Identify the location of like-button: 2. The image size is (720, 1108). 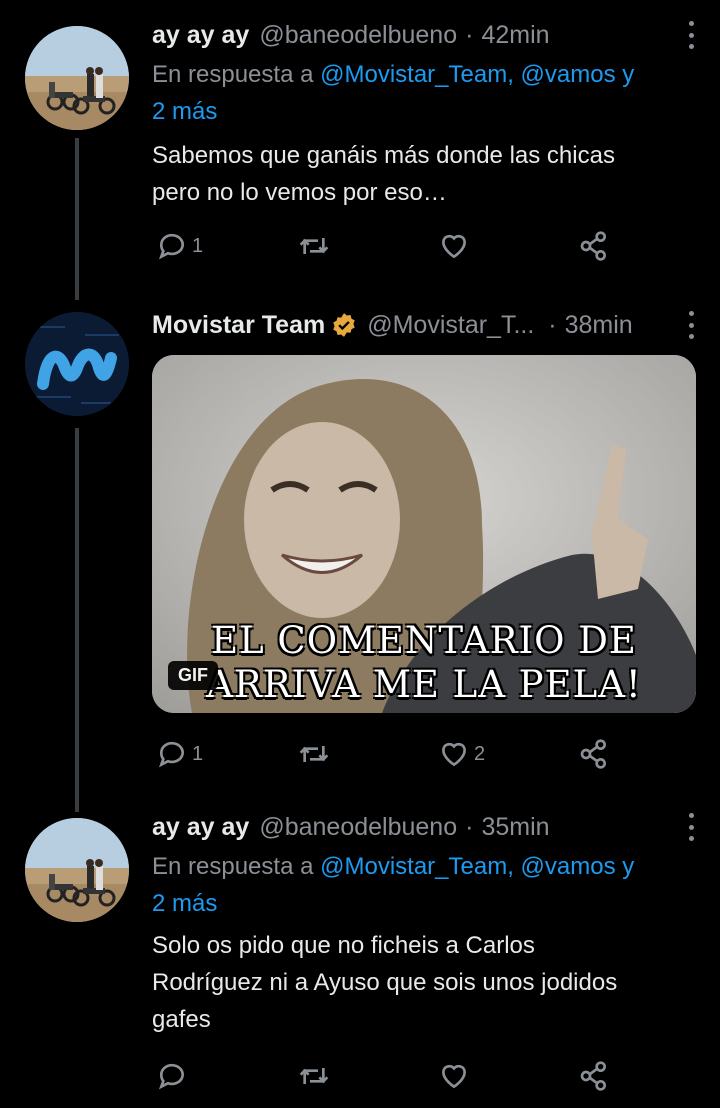
(461, 754).